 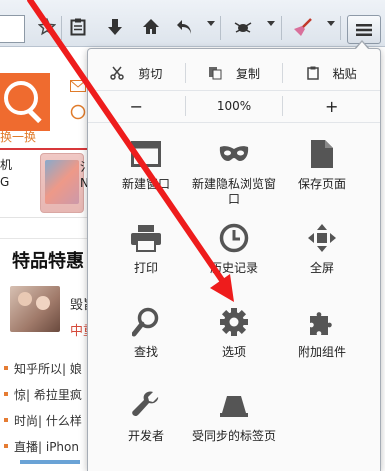 I want to click on history-button: 历史记录, so click(x=234, y=253).